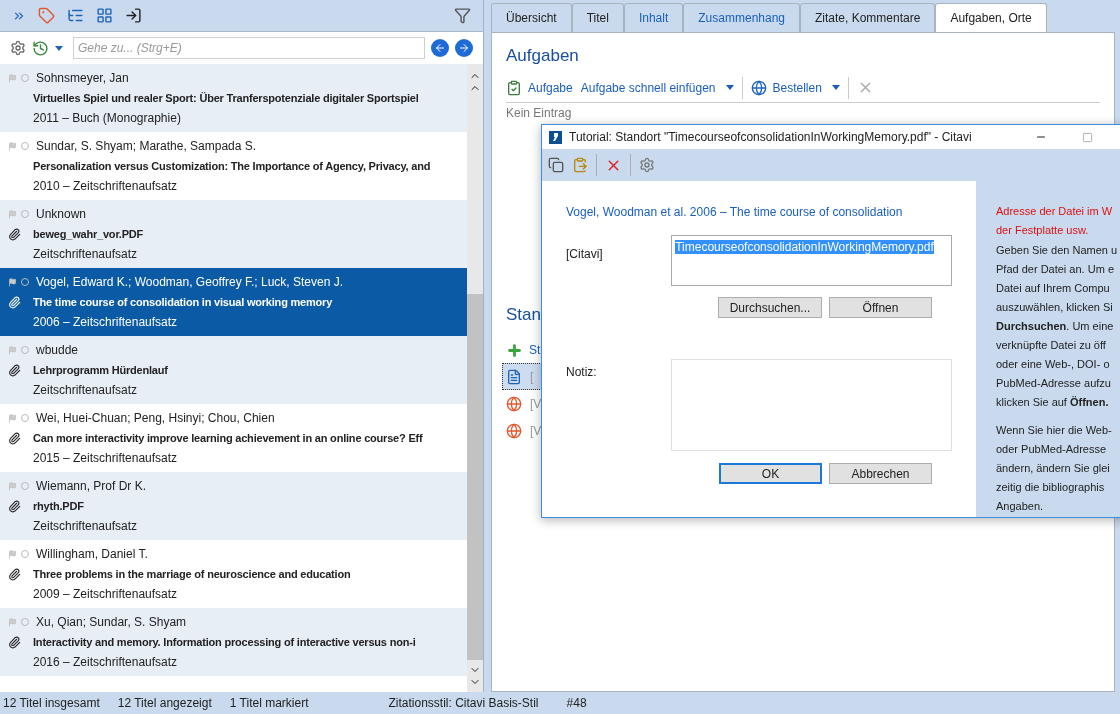  Describe the element at coordinates (535, 350) in the screenshot. I see `add-location-link: St` at that location.